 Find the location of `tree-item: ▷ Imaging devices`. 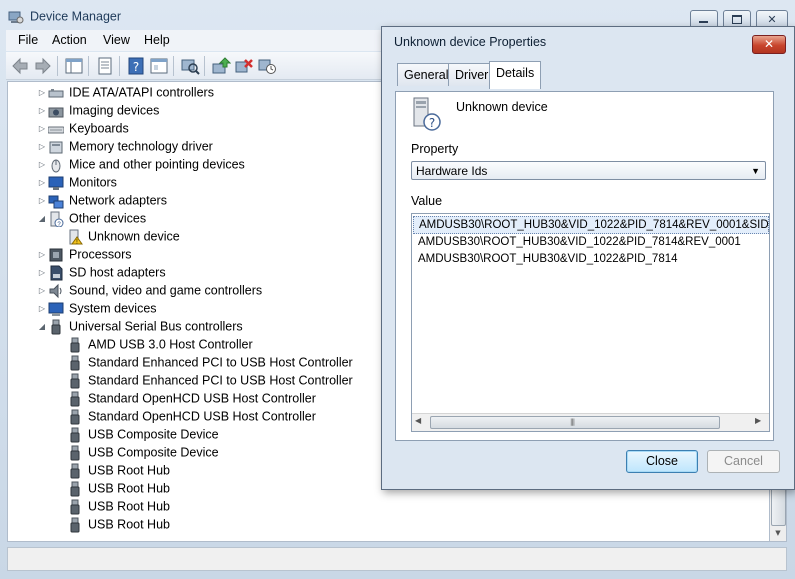

tree-item: ▷ Imaging devices is located at coordinates (97, 110).